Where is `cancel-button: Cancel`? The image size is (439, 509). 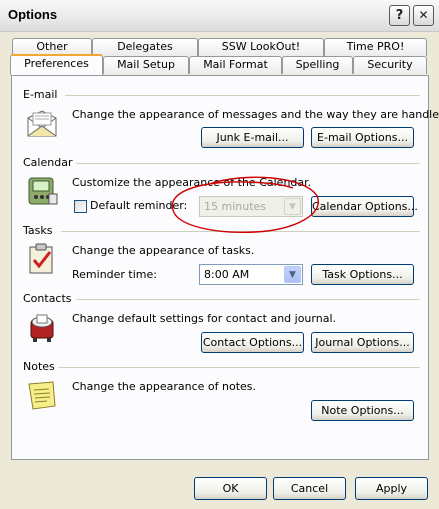
cancel-button: Cancel is located at coordinates (309, 488).